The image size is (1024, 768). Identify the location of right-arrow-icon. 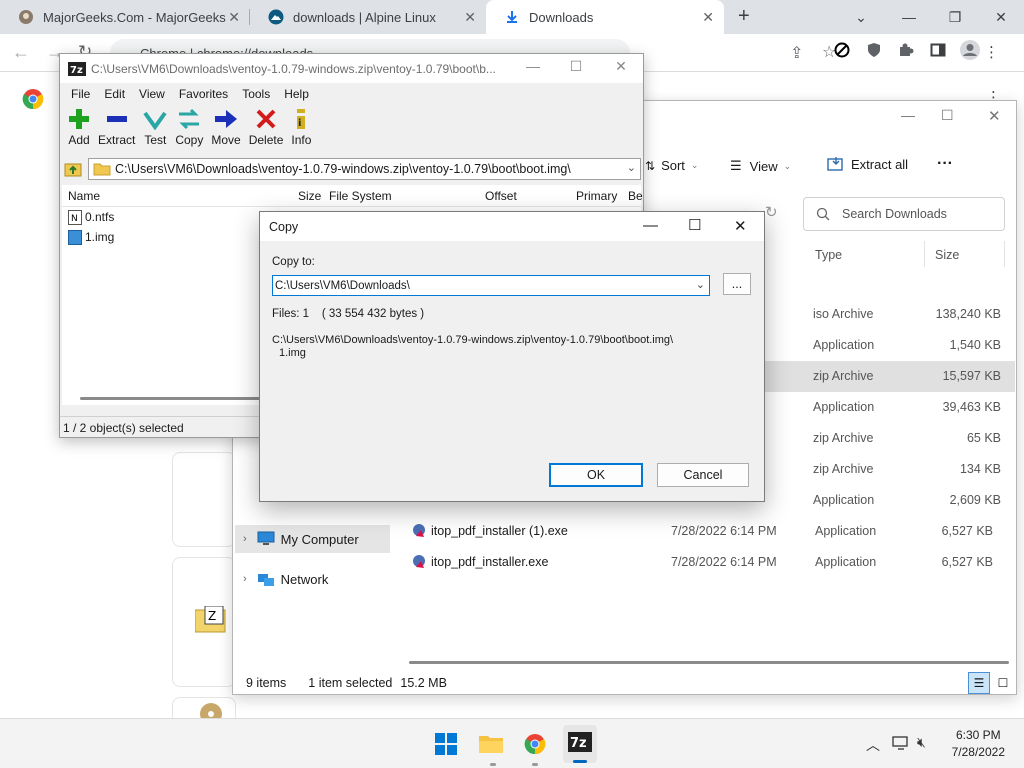
(226, 119).